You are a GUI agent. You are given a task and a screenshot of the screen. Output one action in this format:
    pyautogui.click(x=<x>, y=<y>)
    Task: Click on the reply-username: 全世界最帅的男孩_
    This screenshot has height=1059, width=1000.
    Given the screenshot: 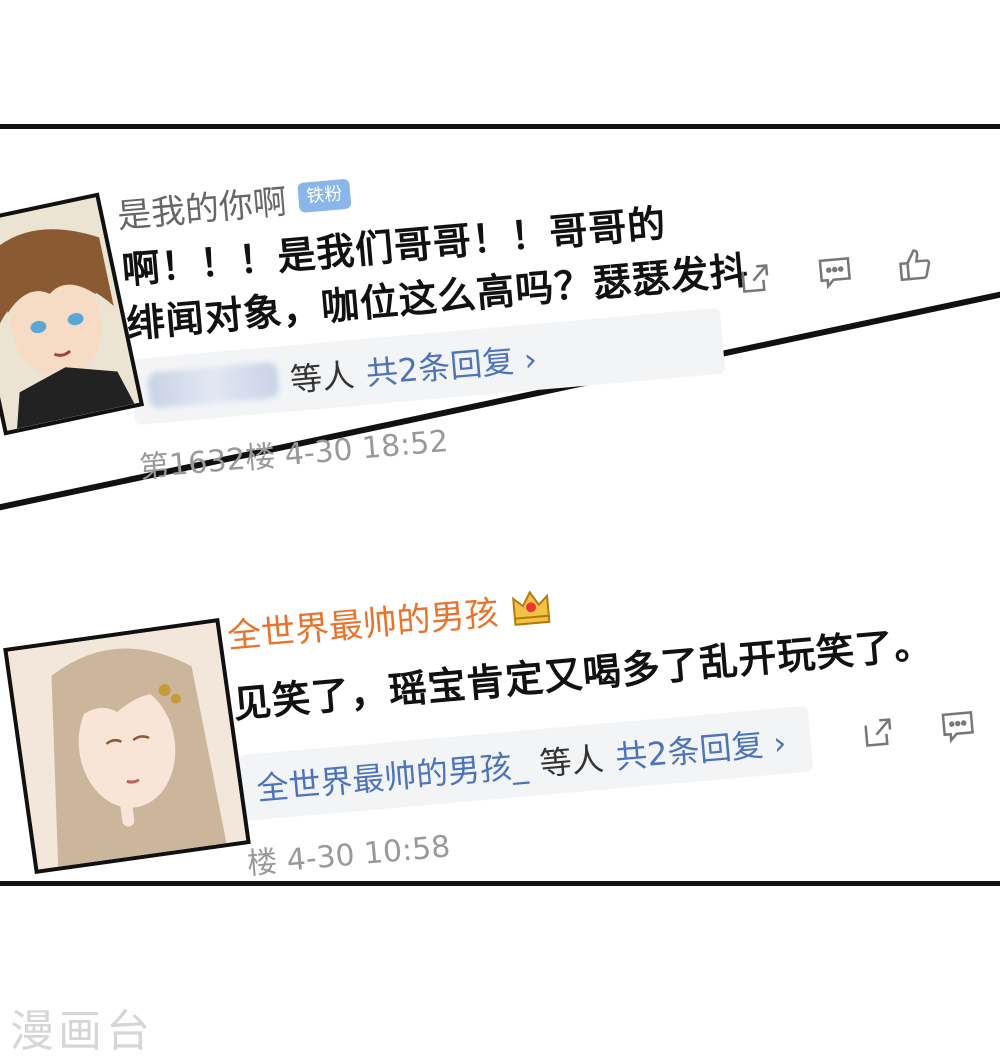 What is the action you would take?
    pyautogui.click(x=392, y=775)
    